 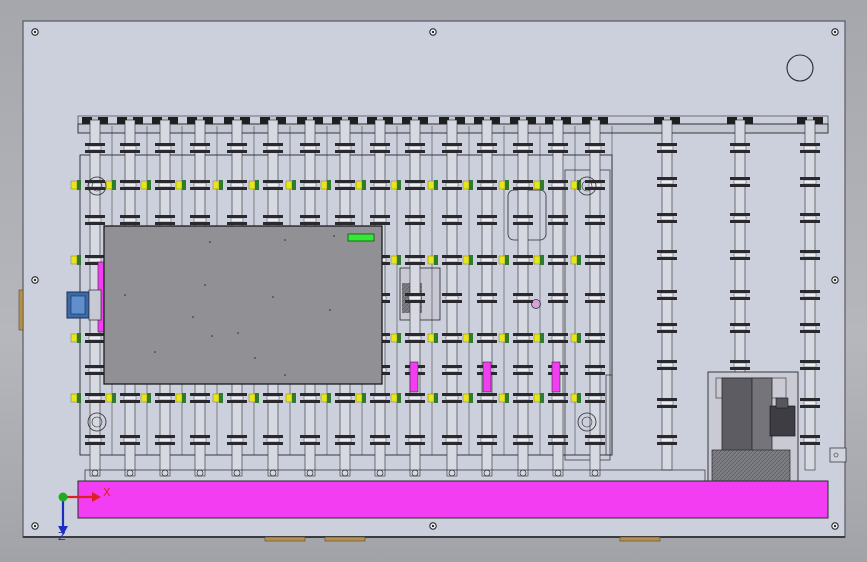 What do you see at coordinates (107, 492) in the screenshot?
I see `axis-x-label: X` at bounding box center [107, 492].